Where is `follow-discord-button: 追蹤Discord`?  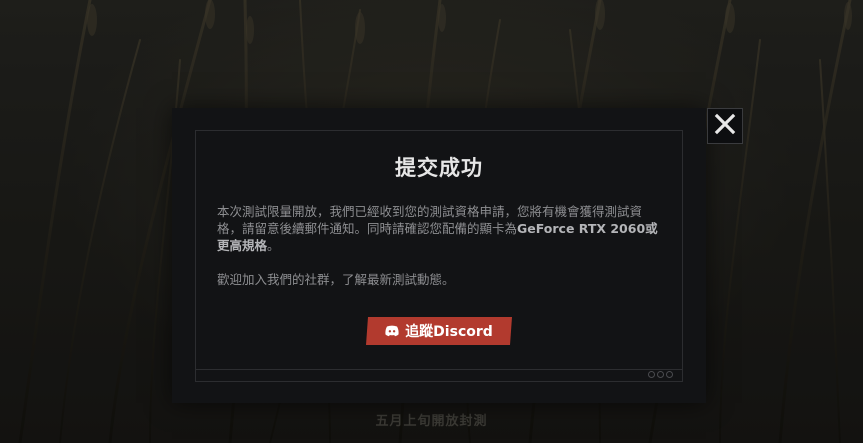 follow-discord-button: 追蹤Discord is located at coordinates (439, 331).